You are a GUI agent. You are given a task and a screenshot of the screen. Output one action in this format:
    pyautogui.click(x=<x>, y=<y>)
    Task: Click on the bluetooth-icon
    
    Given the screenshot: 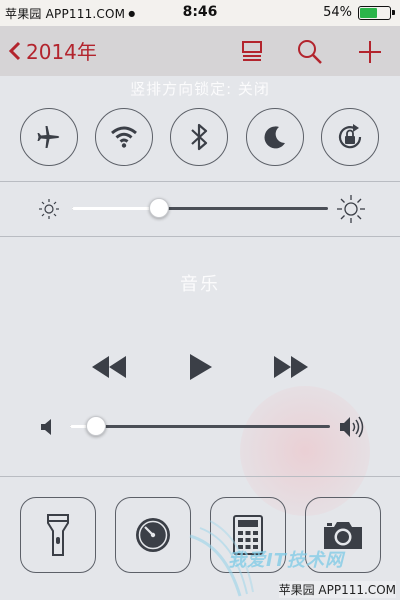 What is the action you would take?
    pyautogui.click(x=199, y=137)
    